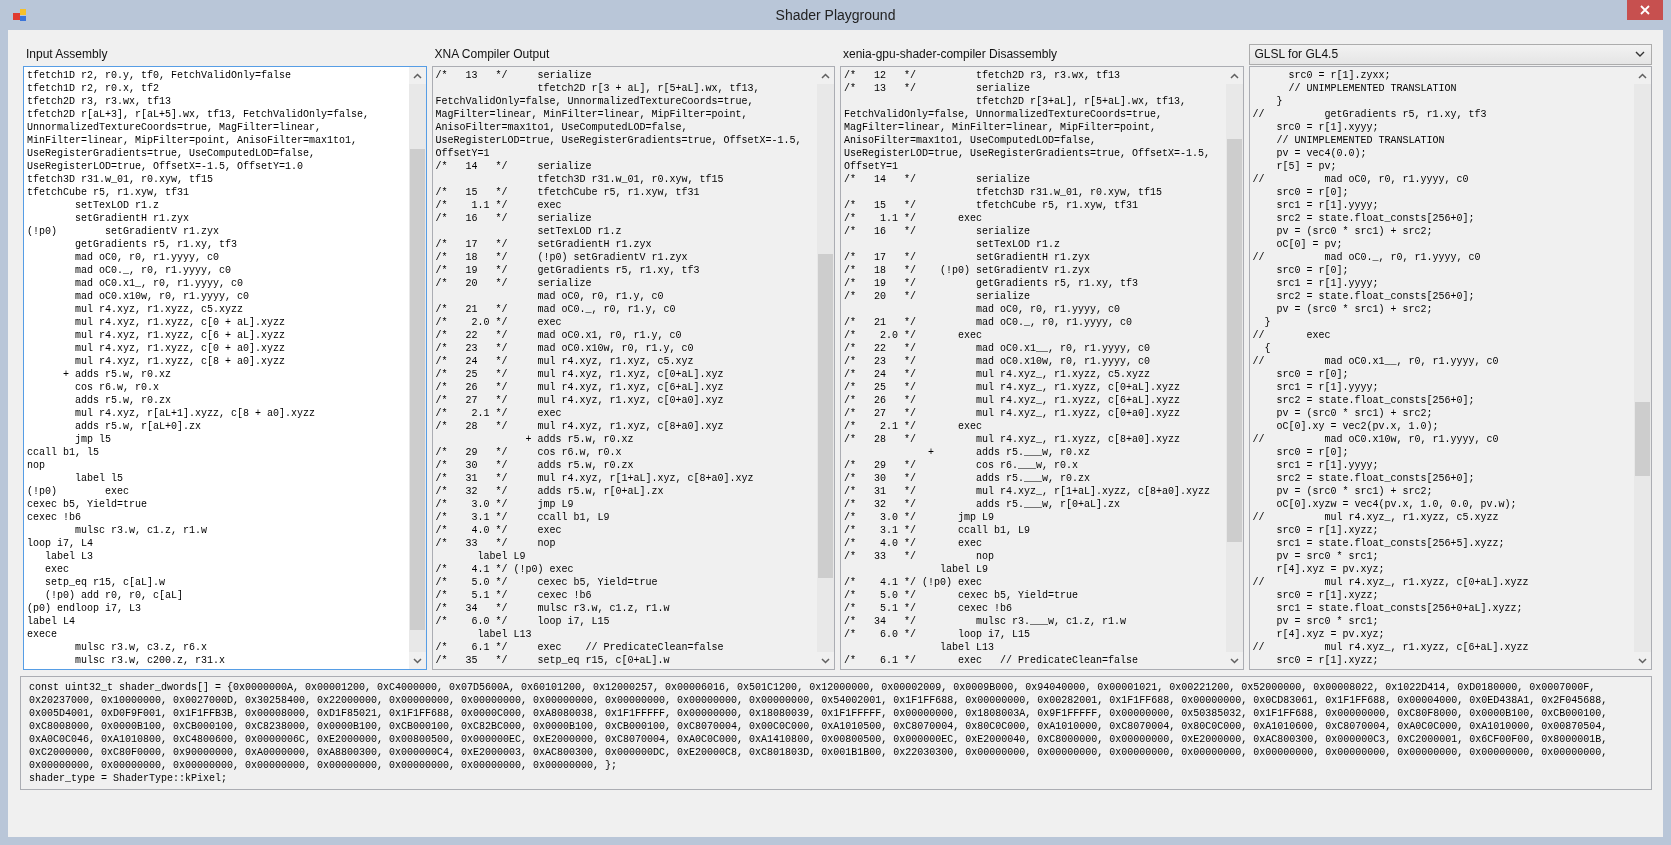 This screenshot has height=845, width=1671. I want to click on code-line: r[4].xyz = pv.xyz;, so click(1330, 569).